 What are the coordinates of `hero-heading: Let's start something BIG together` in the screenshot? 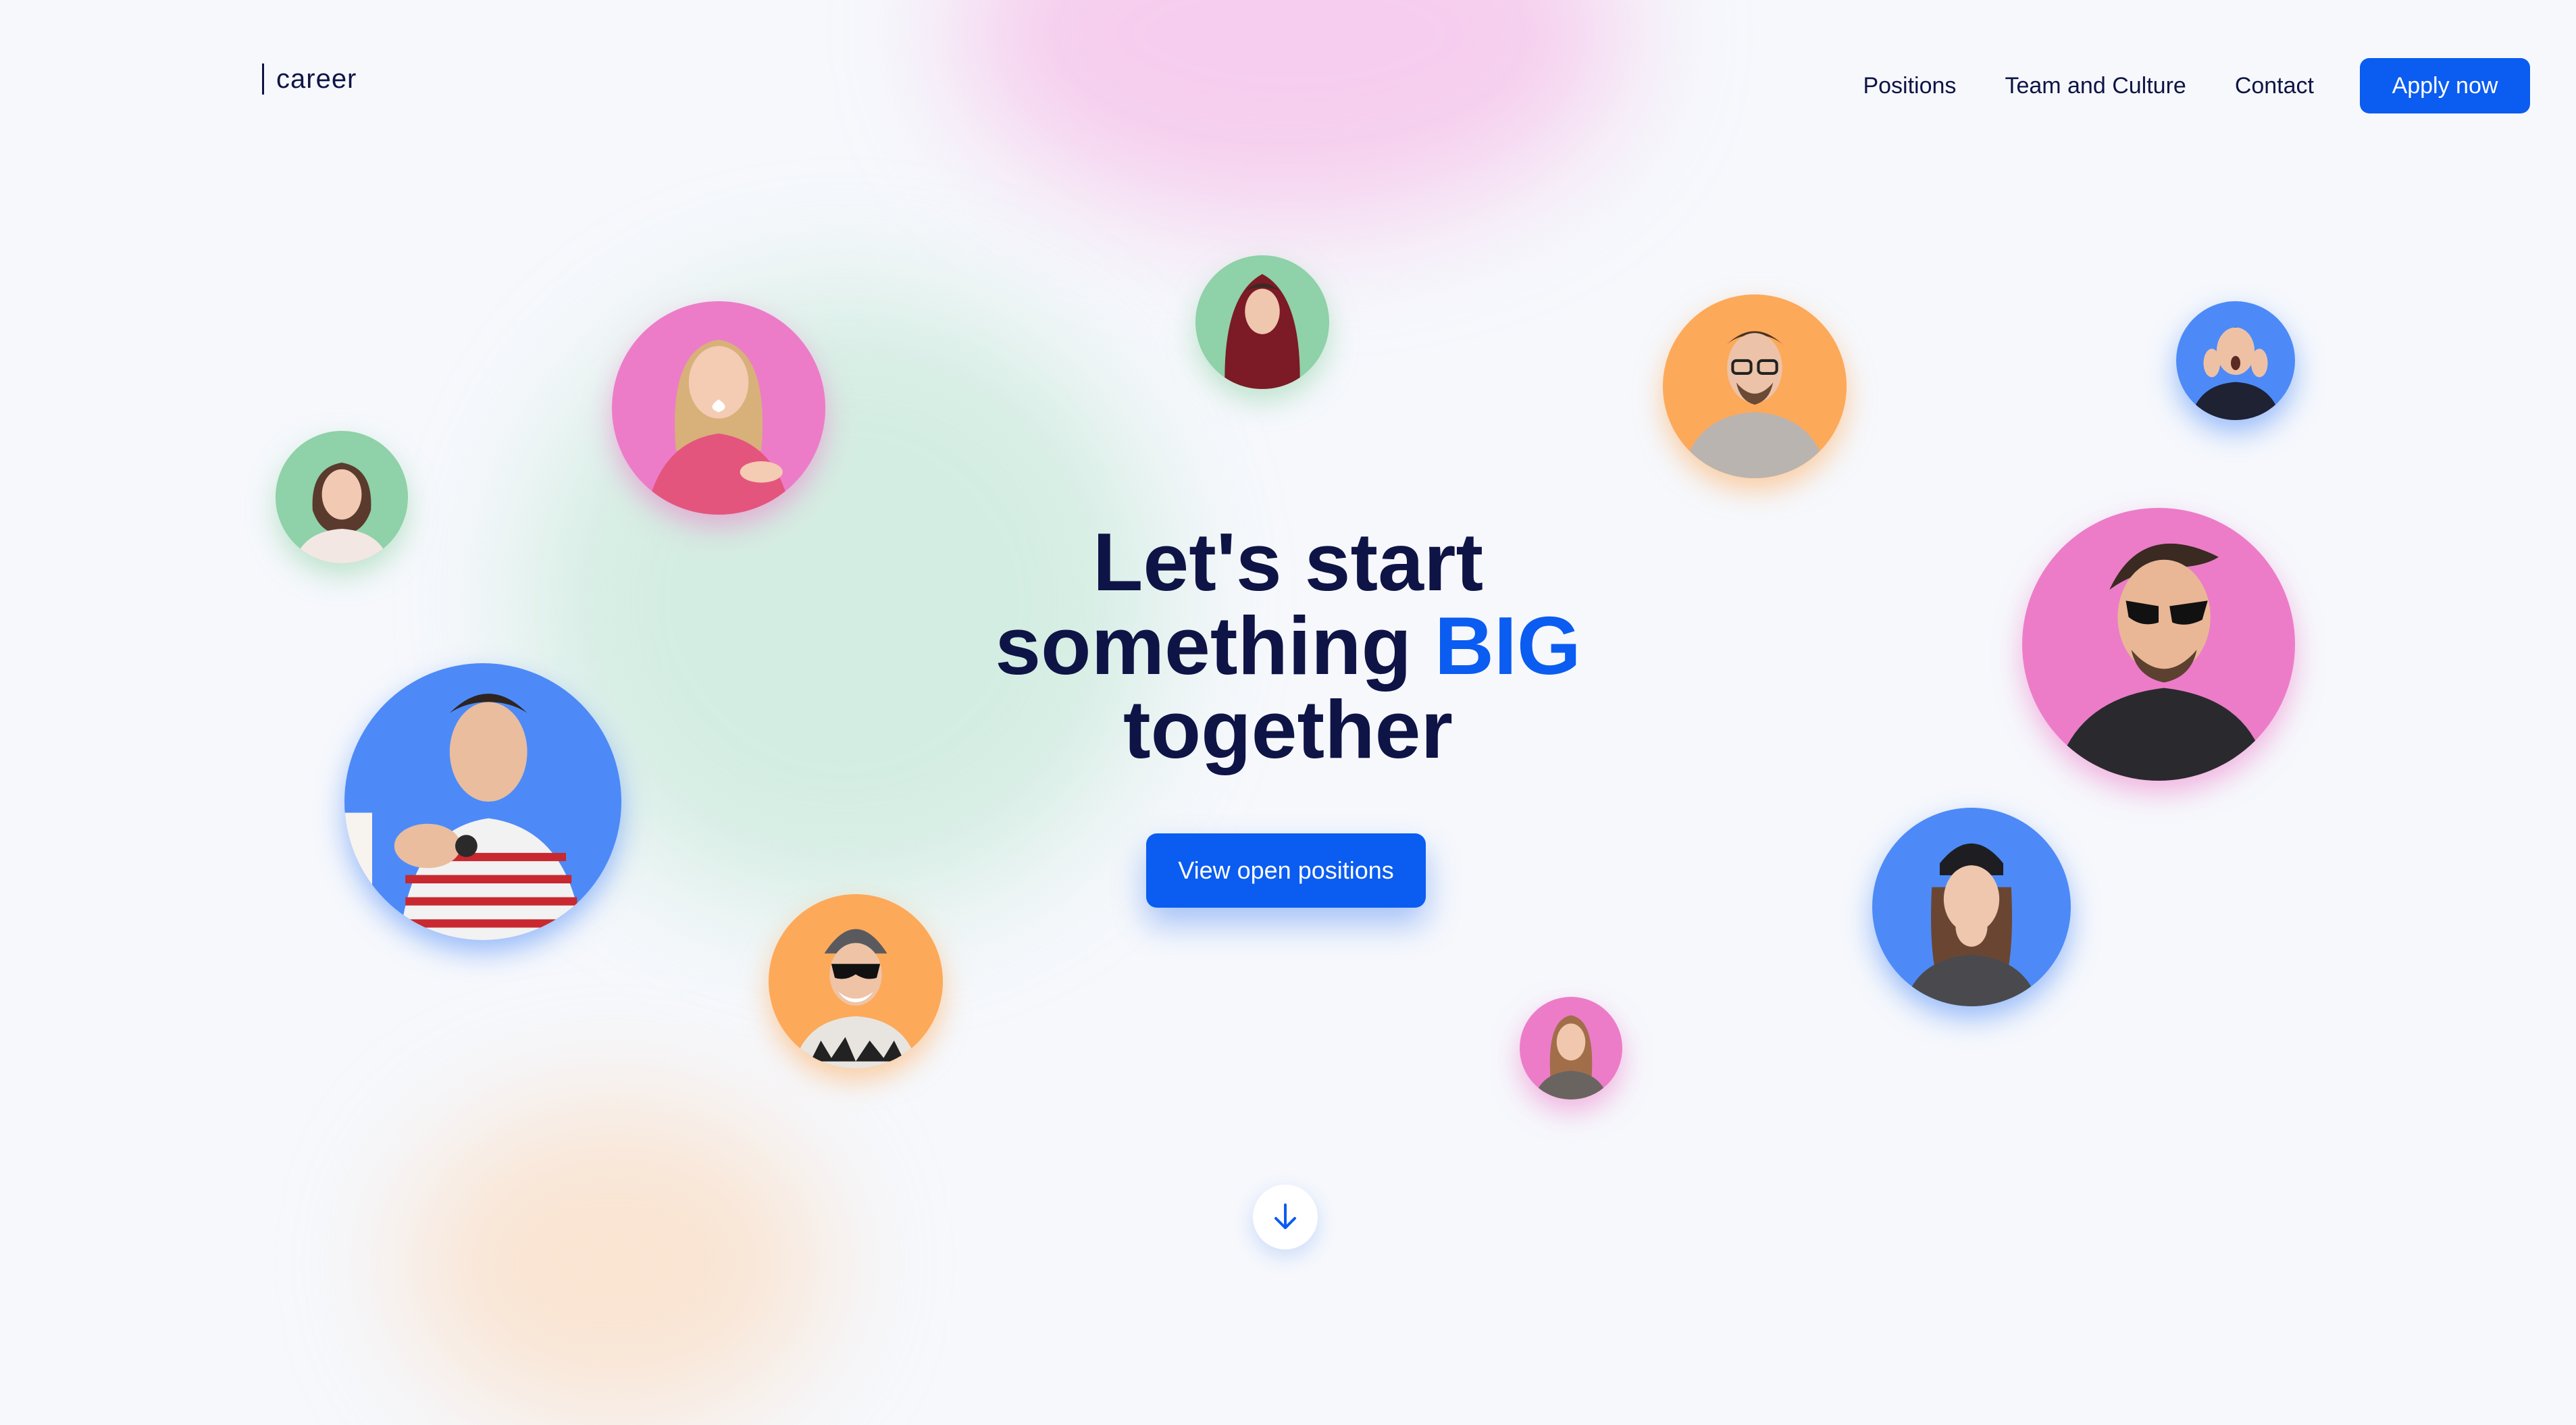 It's located at (1288, 645).